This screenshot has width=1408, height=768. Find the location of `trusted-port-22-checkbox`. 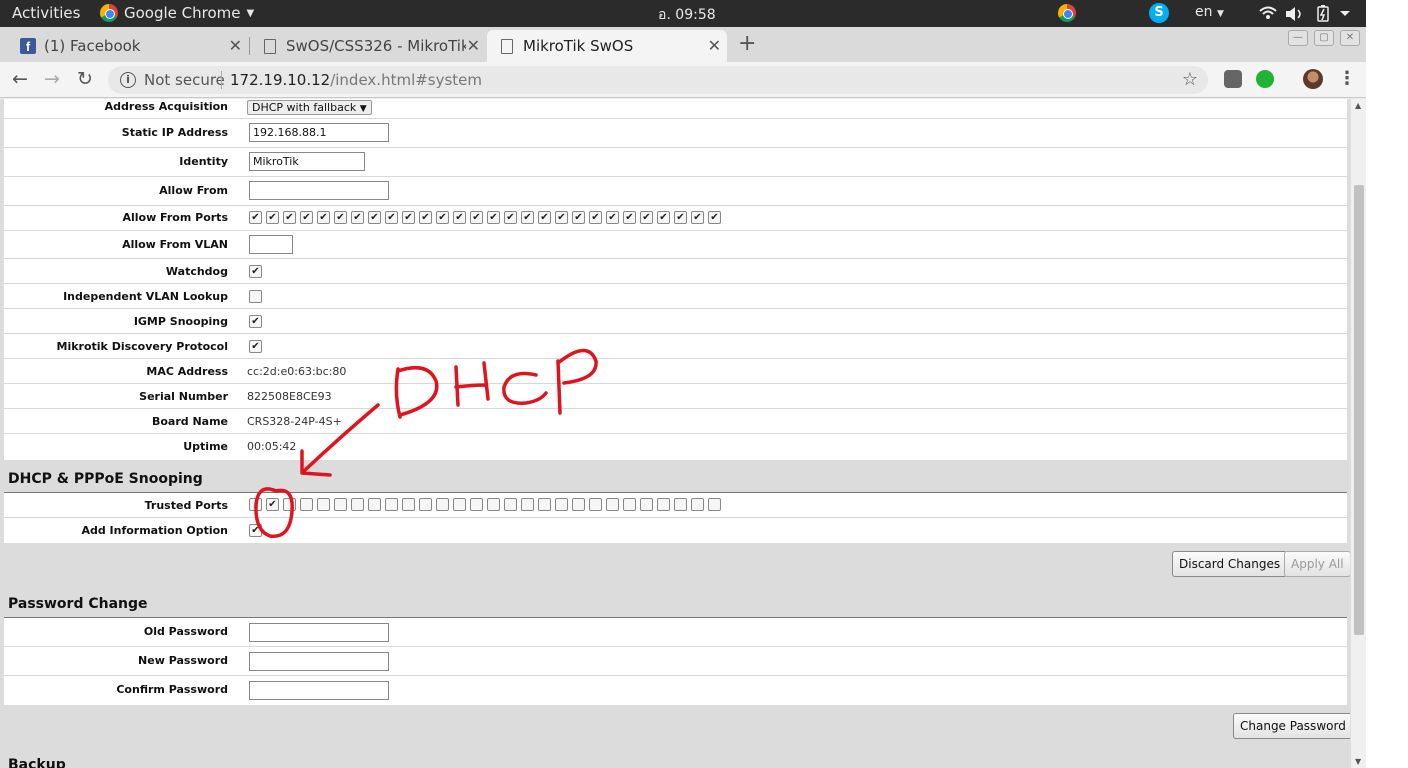

trusted-port-22-checkbox is located at coordinates (612, 504).